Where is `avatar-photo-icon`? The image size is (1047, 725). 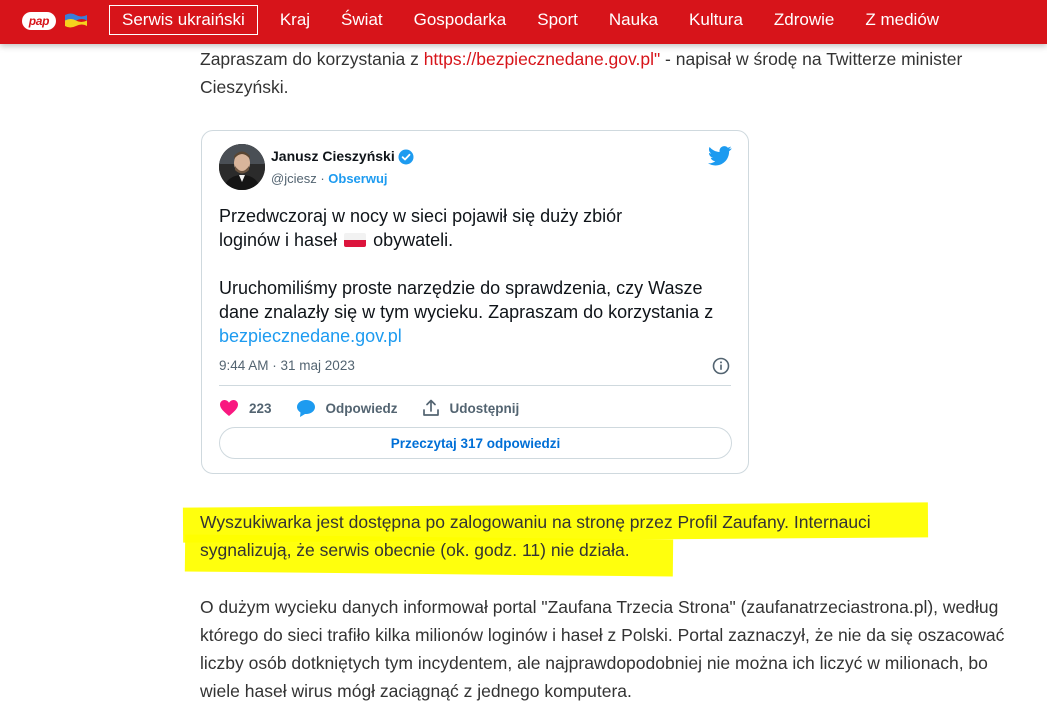
avatar-photo-icon is located at coordinates (242, 167).